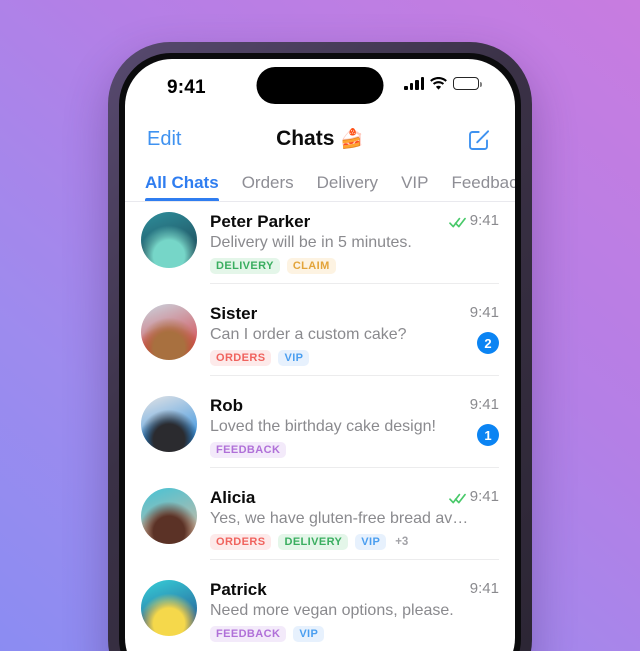 The image size is (640, 651). Describe the element at coordinates (467, 83) in the screenshot. I see `battery-icon` at that location.